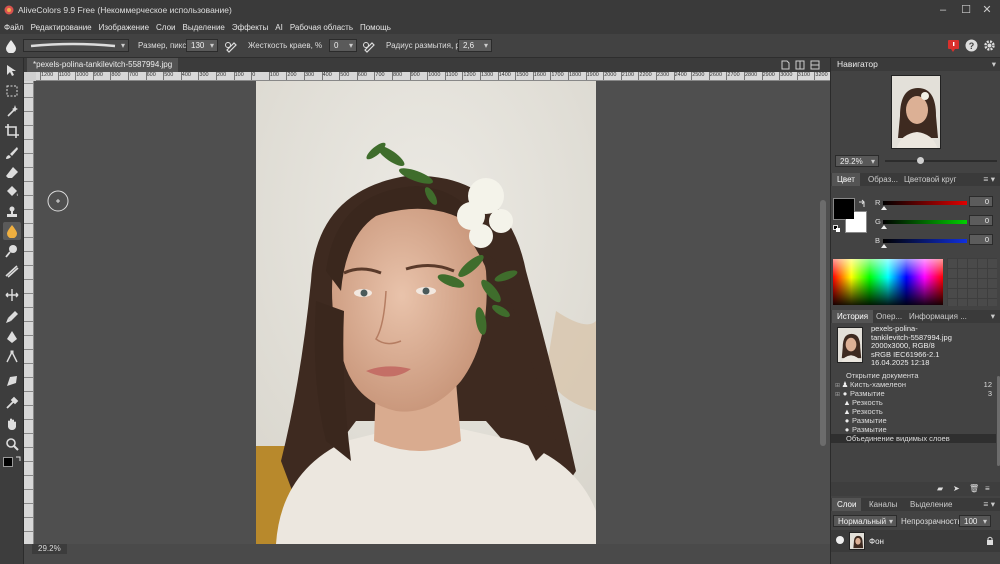 The image size is (1000, 564). What do you see at coordinates (202, 45) in the screenshot?
I see `size-input: 130` at bounding box center [202, 45].